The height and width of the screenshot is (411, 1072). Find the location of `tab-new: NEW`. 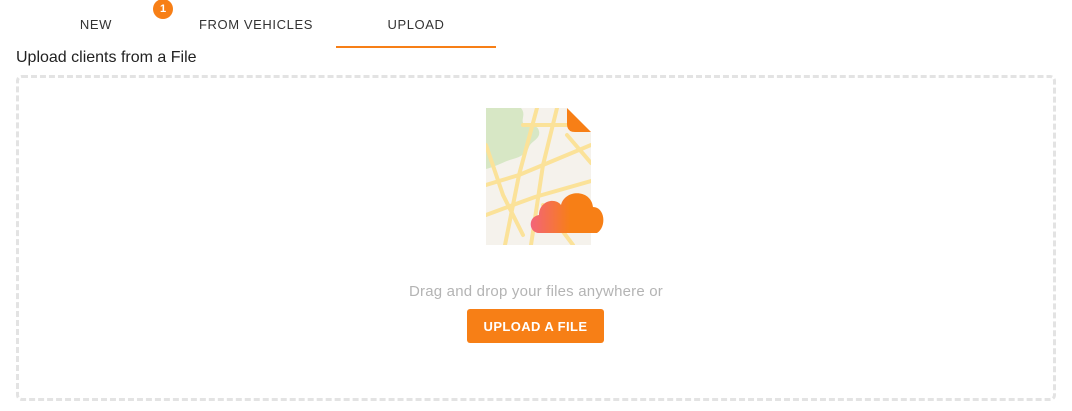

tab-new: NEW is located at coordinates (96, 24).